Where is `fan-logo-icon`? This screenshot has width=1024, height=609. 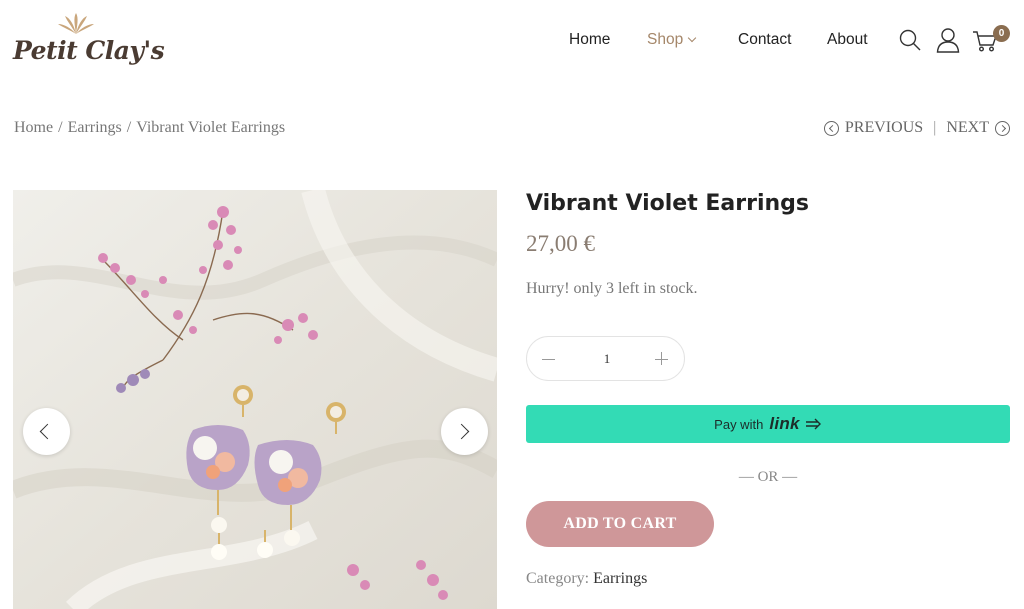 fan-logo-icon is located at coordinates (76, 23).